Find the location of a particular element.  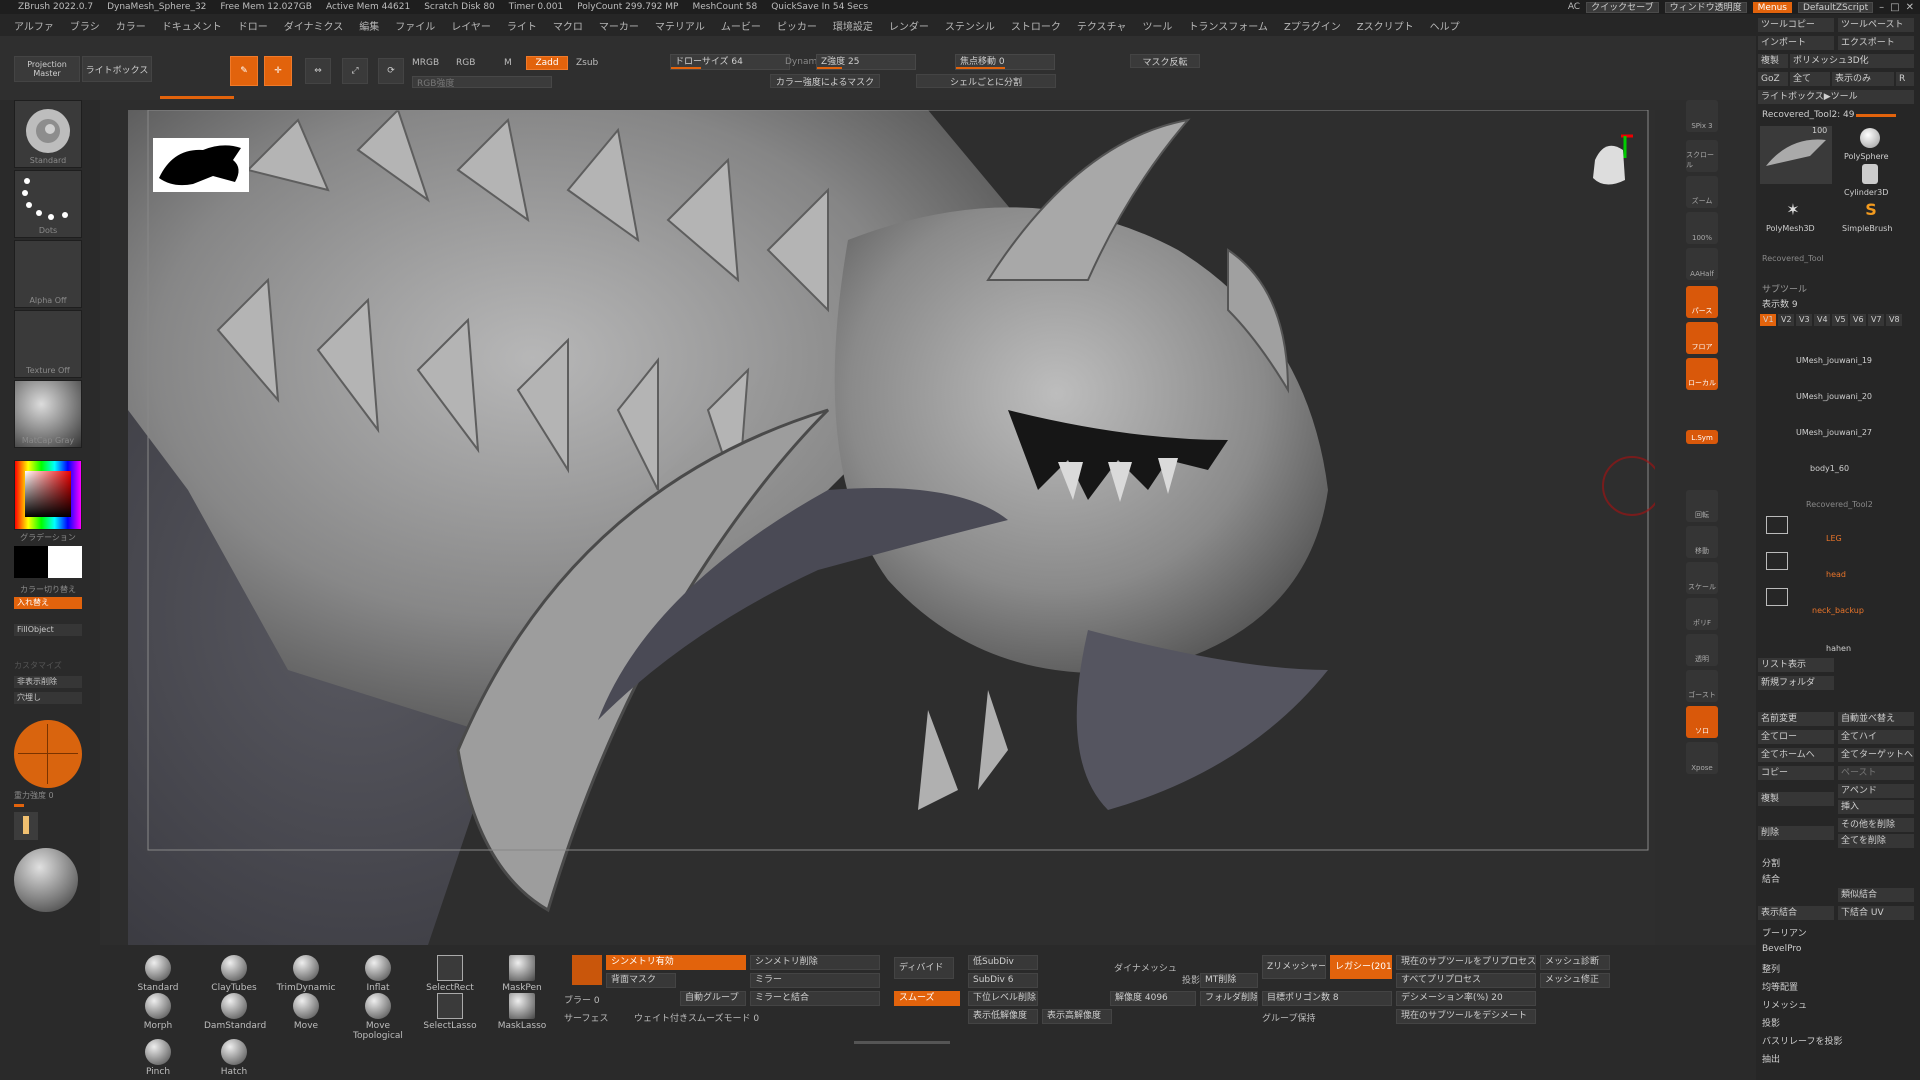

subtool-item: UMesh_jouwani_27 is located at coordinates (1834, 432).